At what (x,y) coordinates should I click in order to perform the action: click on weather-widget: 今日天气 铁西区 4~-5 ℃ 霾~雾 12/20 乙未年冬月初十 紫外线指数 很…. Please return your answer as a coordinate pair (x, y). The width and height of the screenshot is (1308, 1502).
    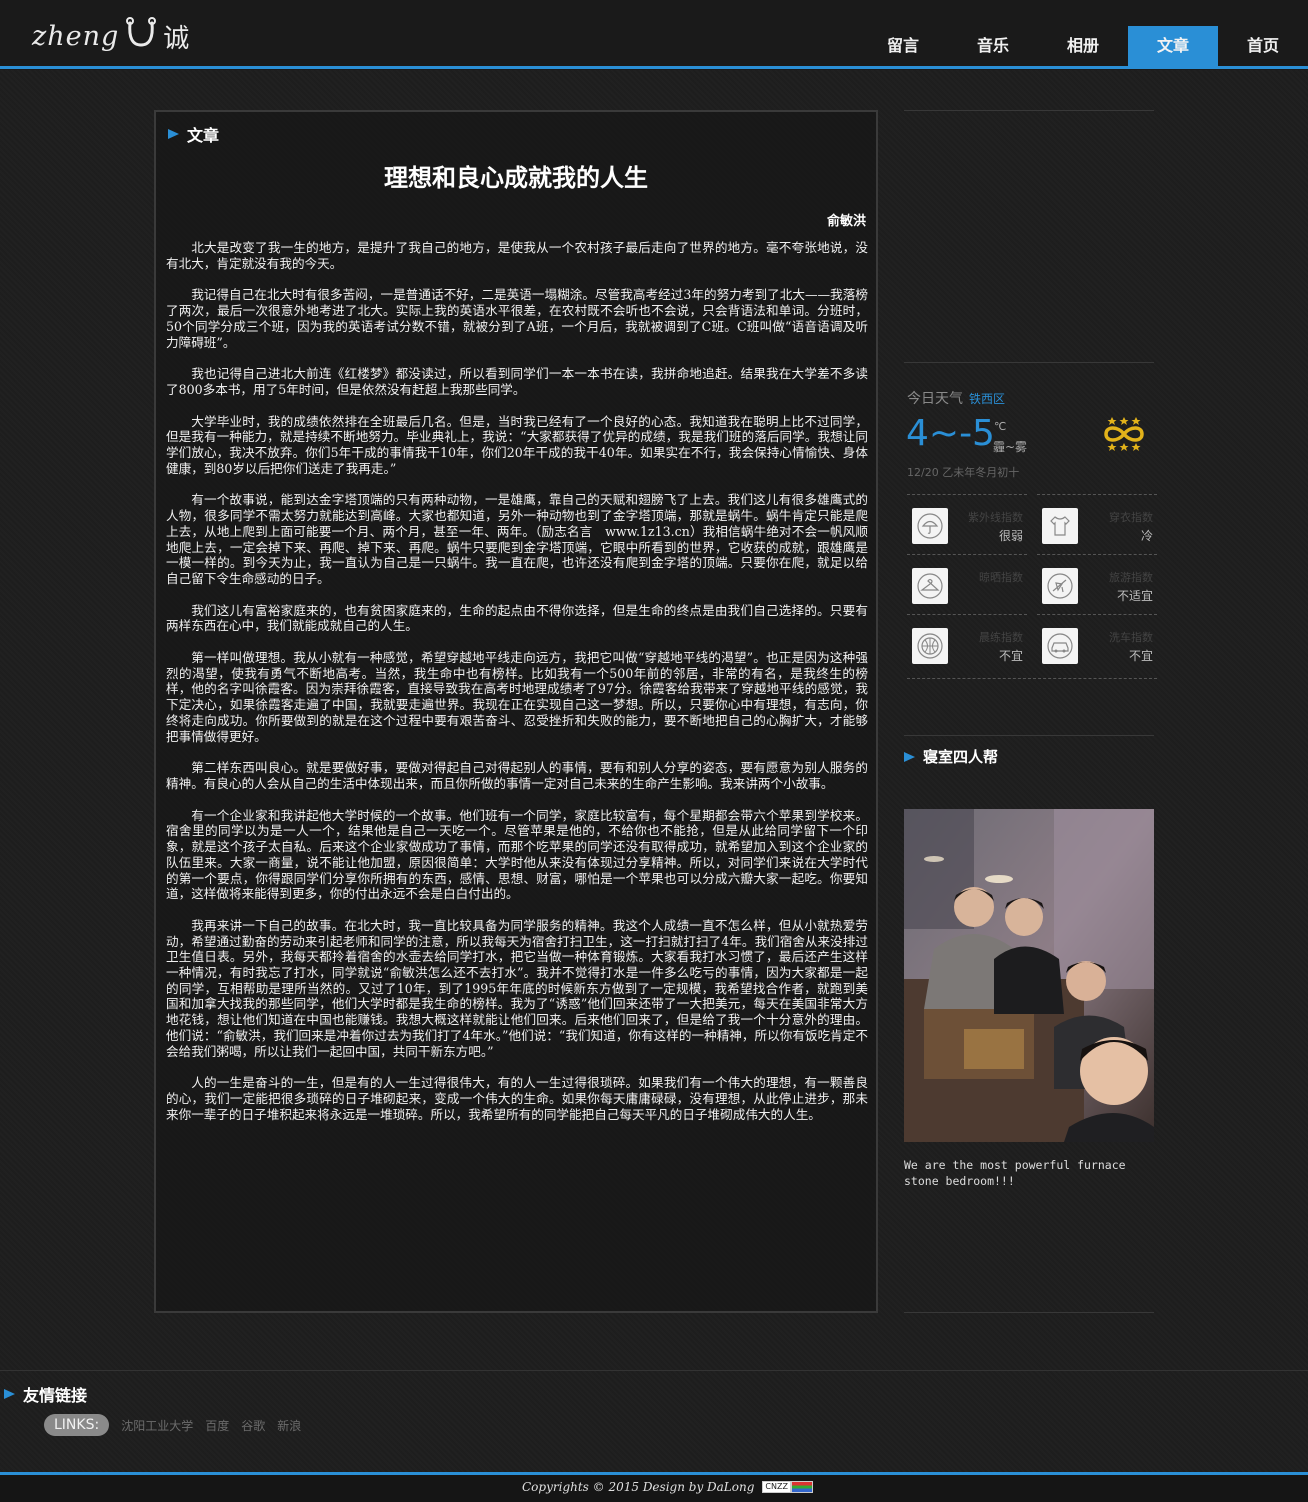
    Looking at the image, I should click on (1031, 536).